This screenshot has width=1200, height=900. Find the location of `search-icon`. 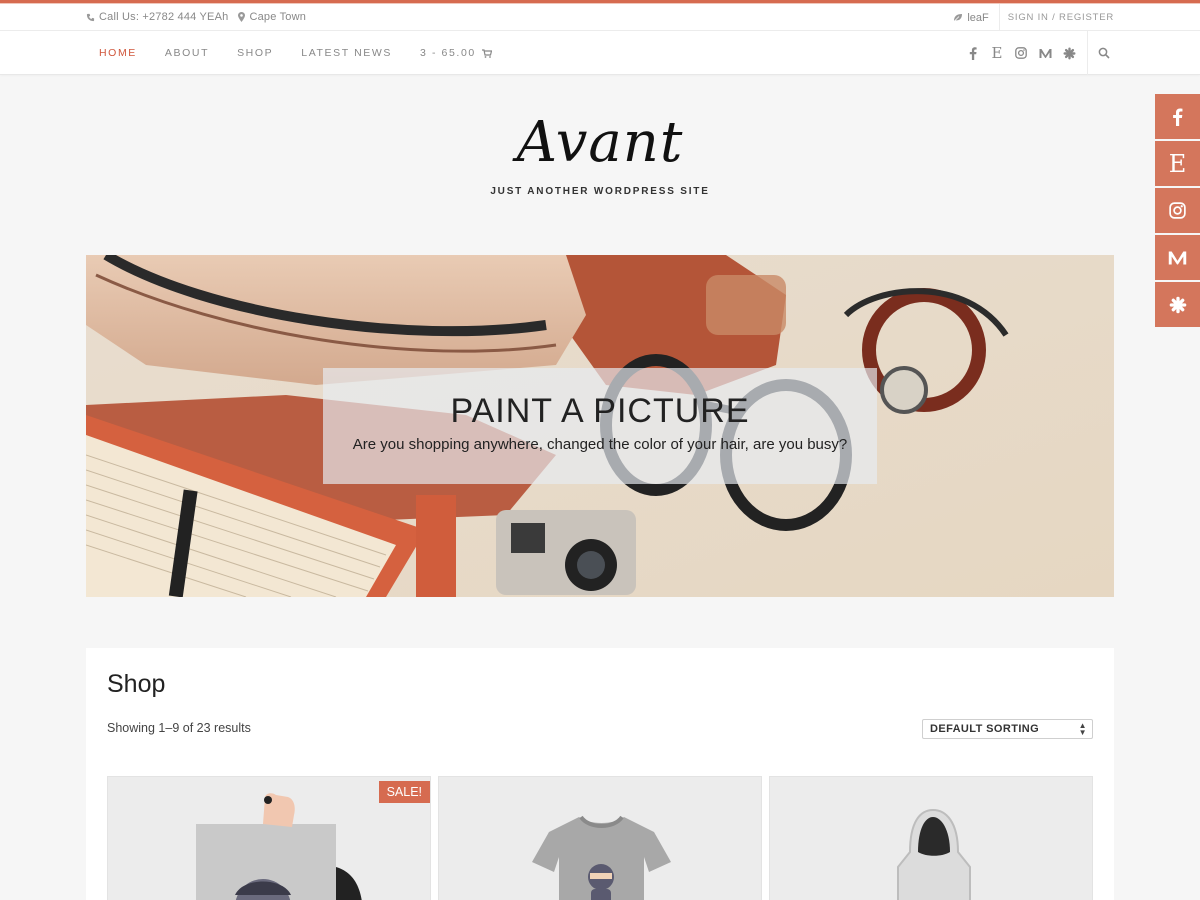

search-icon is located at coordinates (1105, 53).